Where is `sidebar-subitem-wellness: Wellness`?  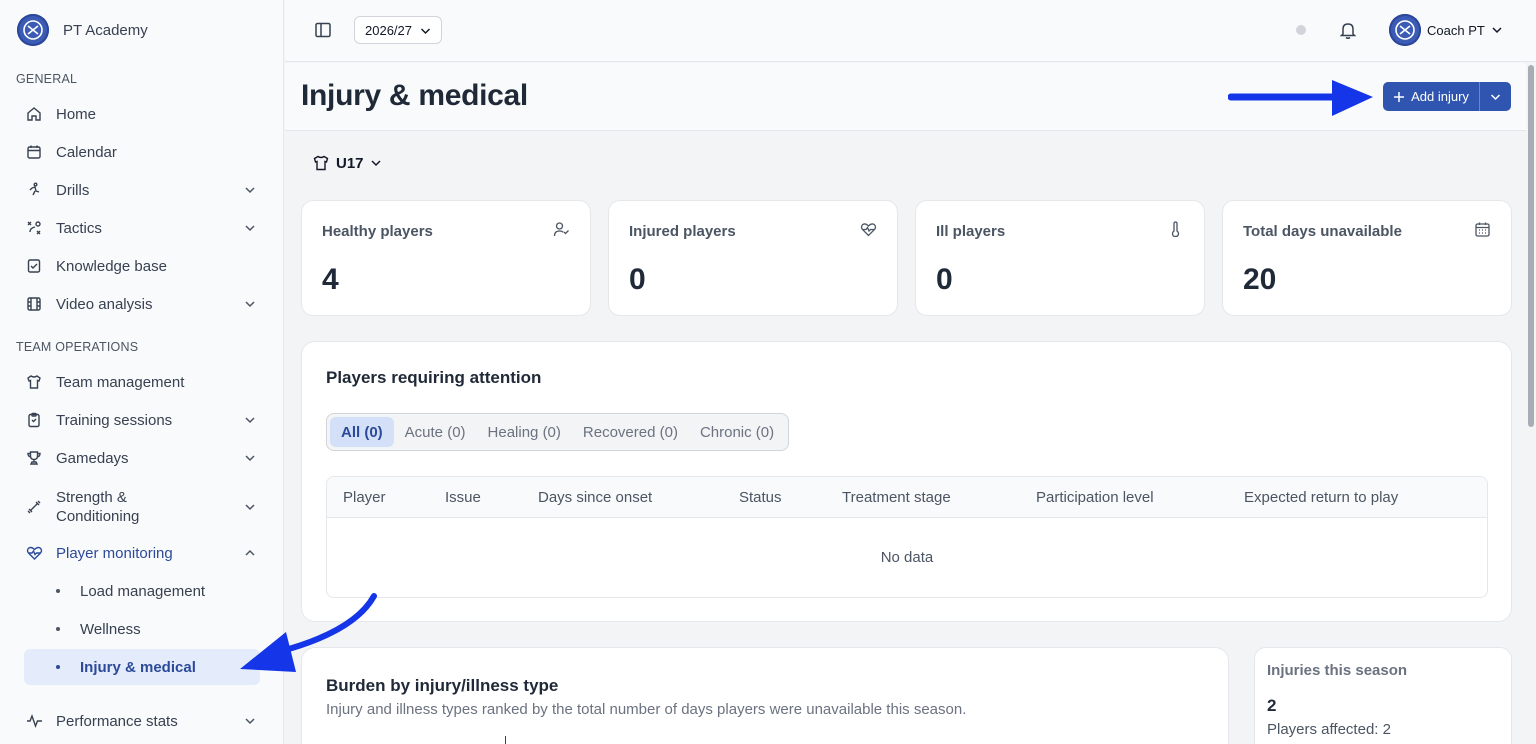 sidebar-subitem-wellness: Wellness is located at coordinates (142, 629).